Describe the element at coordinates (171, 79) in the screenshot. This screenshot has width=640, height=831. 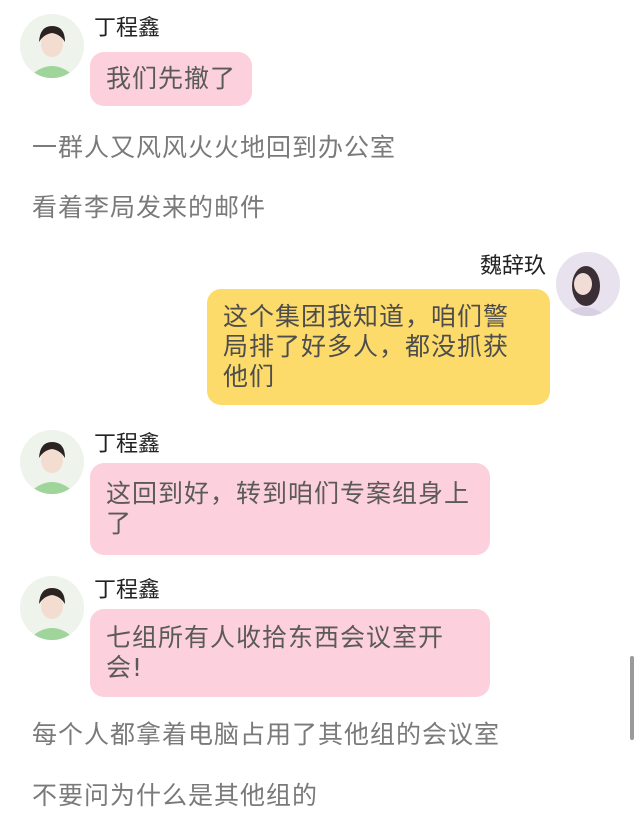
I see `message-bubble: 我们先撤了` at that location.